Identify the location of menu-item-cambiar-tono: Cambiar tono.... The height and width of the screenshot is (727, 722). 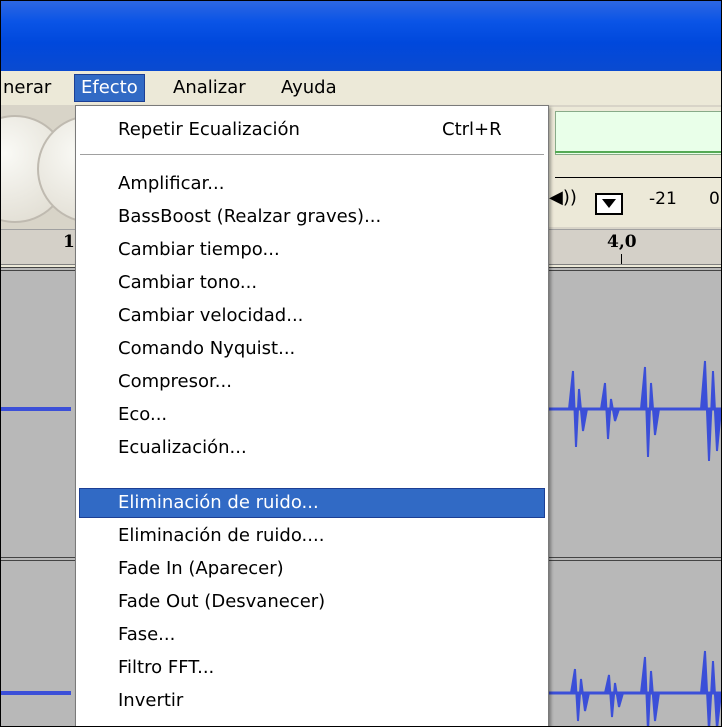
(312, 283).